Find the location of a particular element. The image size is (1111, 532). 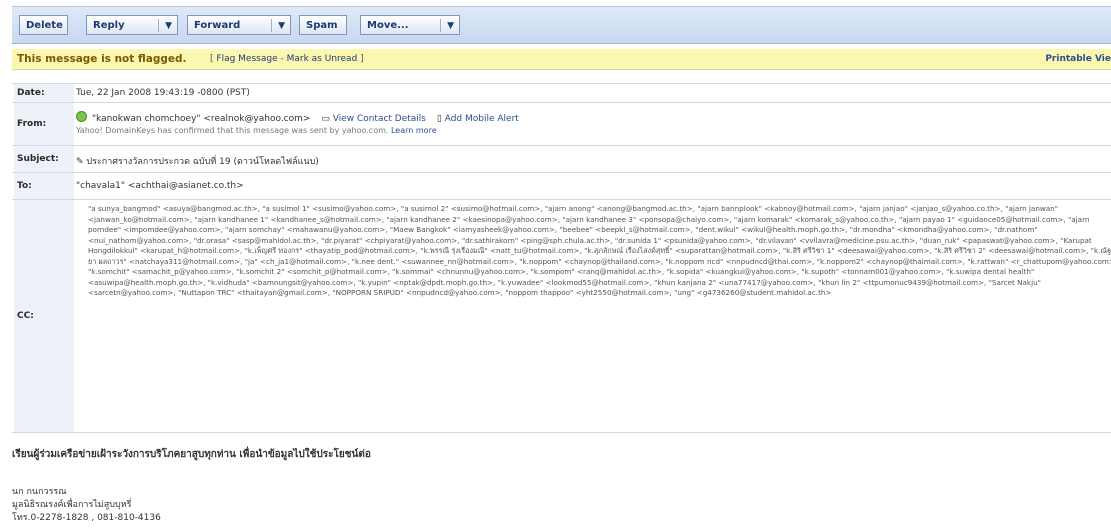

view-contact-link: View Contact Details is located at coordinates (379, 119).